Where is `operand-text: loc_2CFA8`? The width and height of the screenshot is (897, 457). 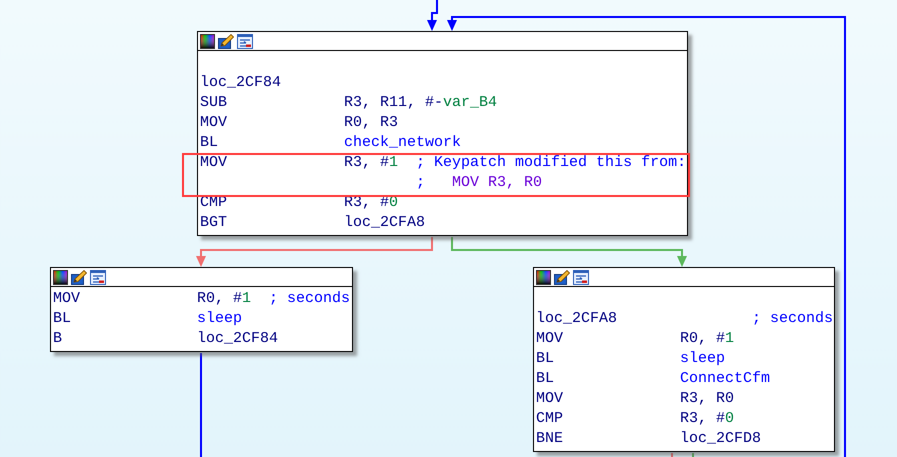 operand-text: loc_2CFA8 is located at coordinates (385, 223).